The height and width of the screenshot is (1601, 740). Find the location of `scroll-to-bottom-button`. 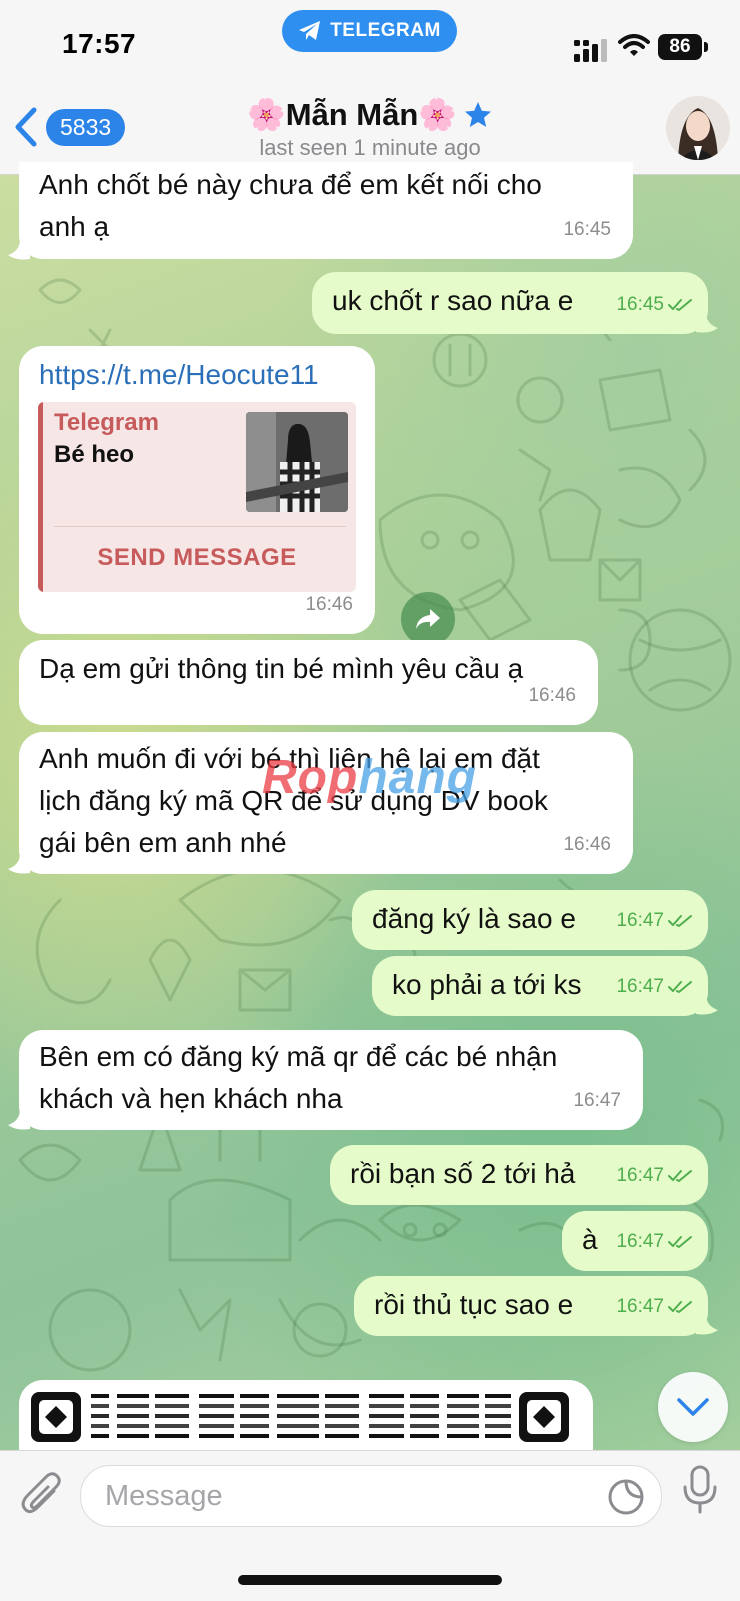

scroll-to-bottom-button is located at coordinates (693, 1407).